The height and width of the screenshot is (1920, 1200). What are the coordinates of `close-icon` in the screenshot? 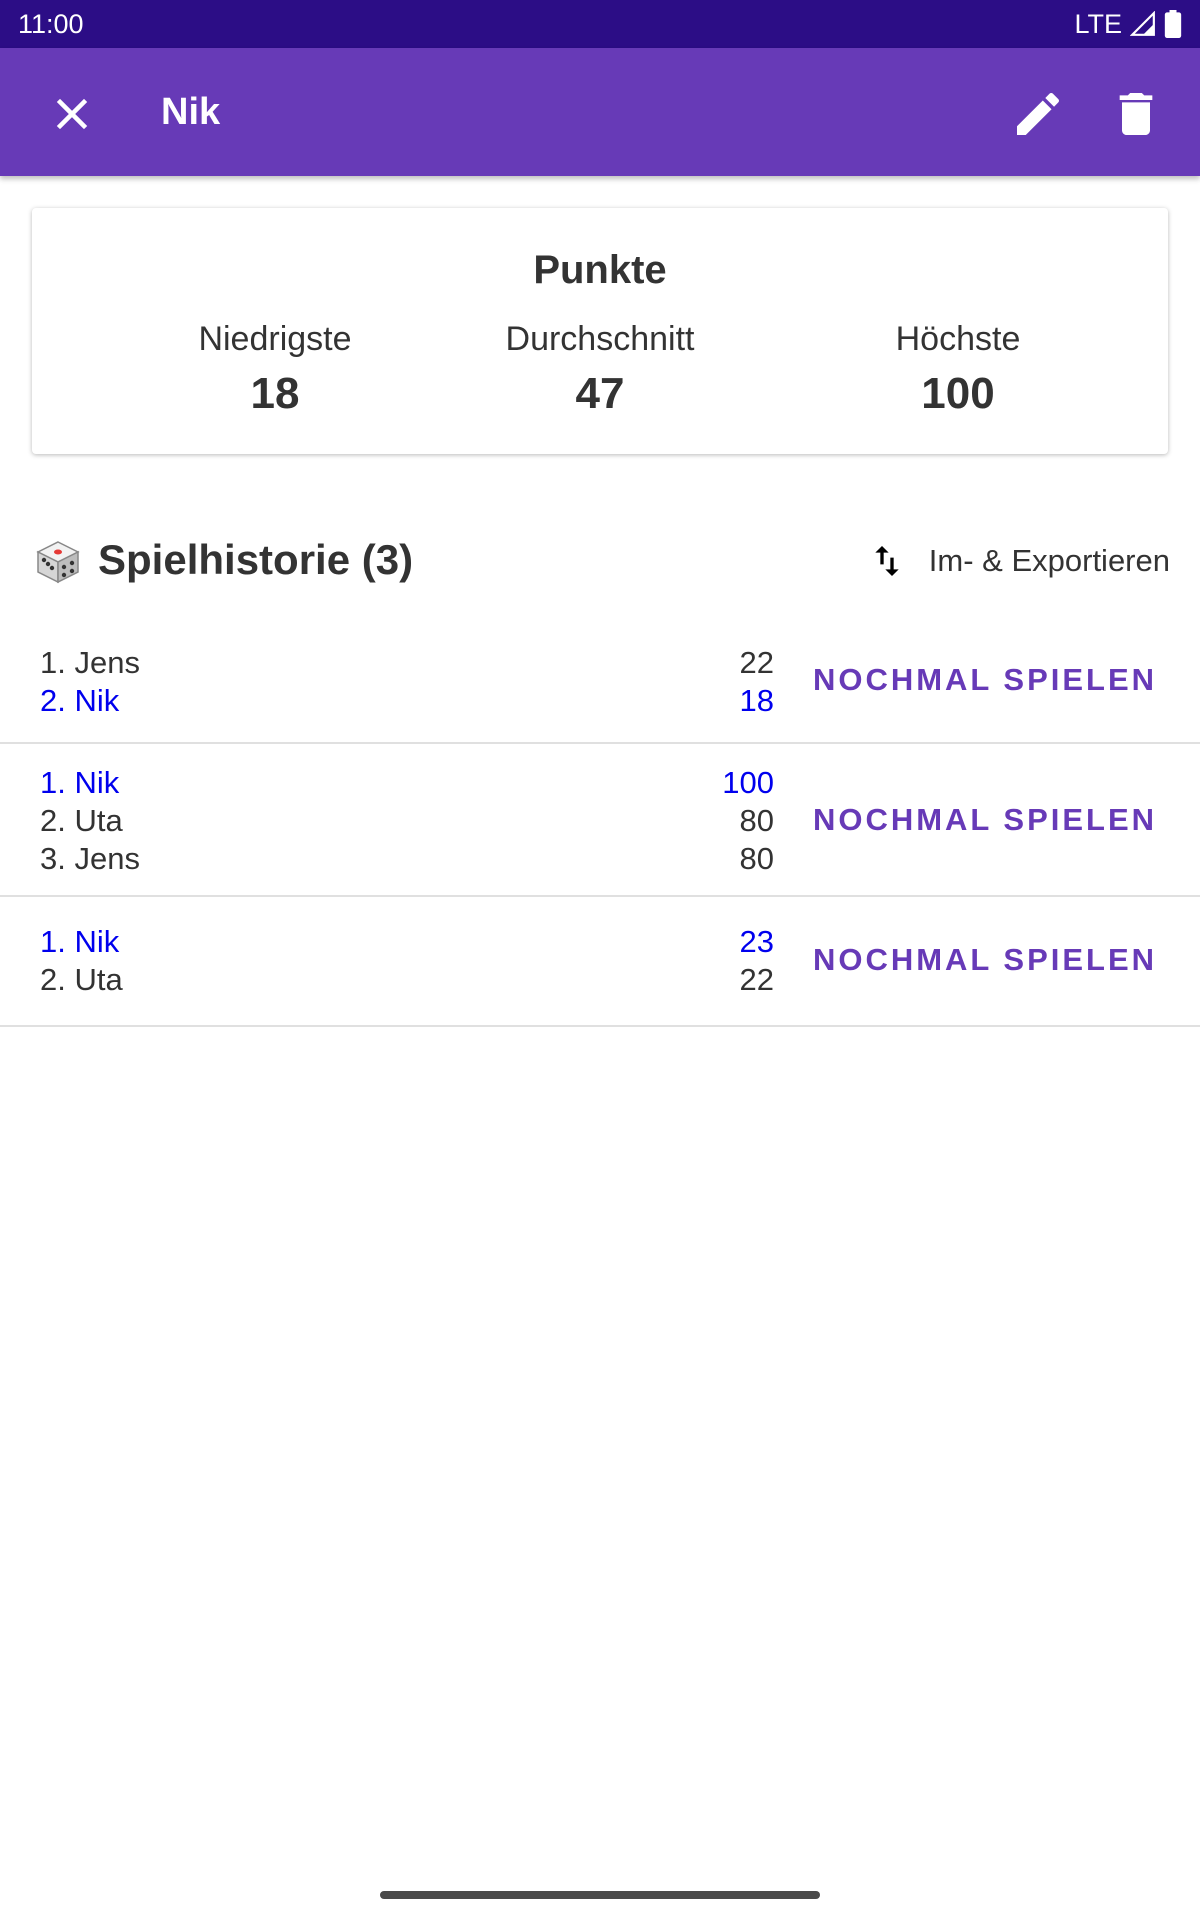 It's located at (72, 114).